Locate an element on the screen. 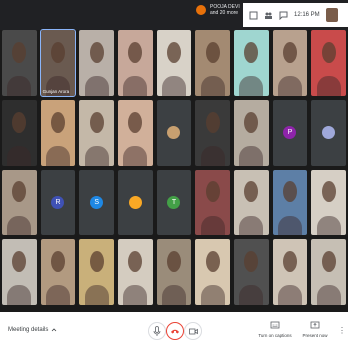  mic-icon is located at coordinates (157, 331).